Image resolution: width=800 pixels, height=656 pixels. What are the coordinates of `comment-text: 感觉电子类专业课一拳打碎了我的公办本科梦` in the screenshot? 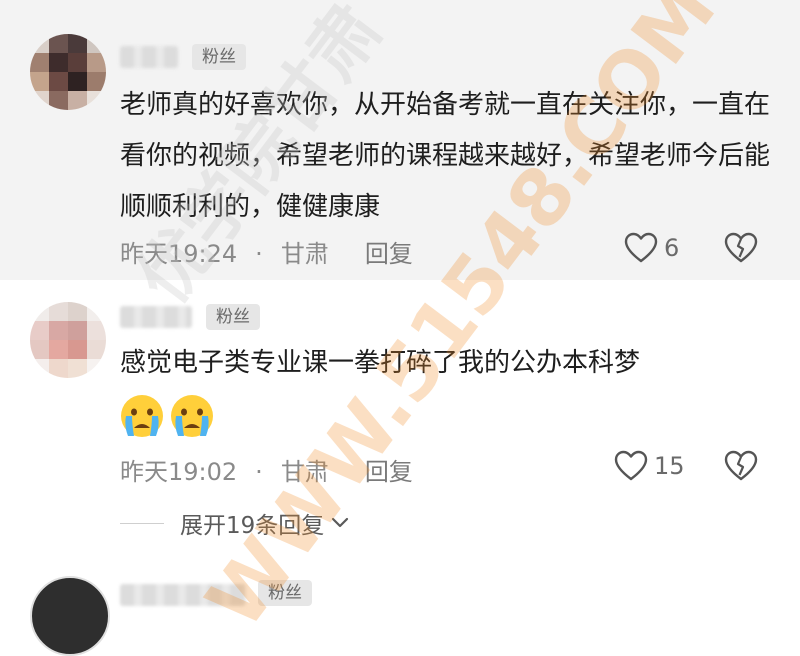 It's located at (380, 363).